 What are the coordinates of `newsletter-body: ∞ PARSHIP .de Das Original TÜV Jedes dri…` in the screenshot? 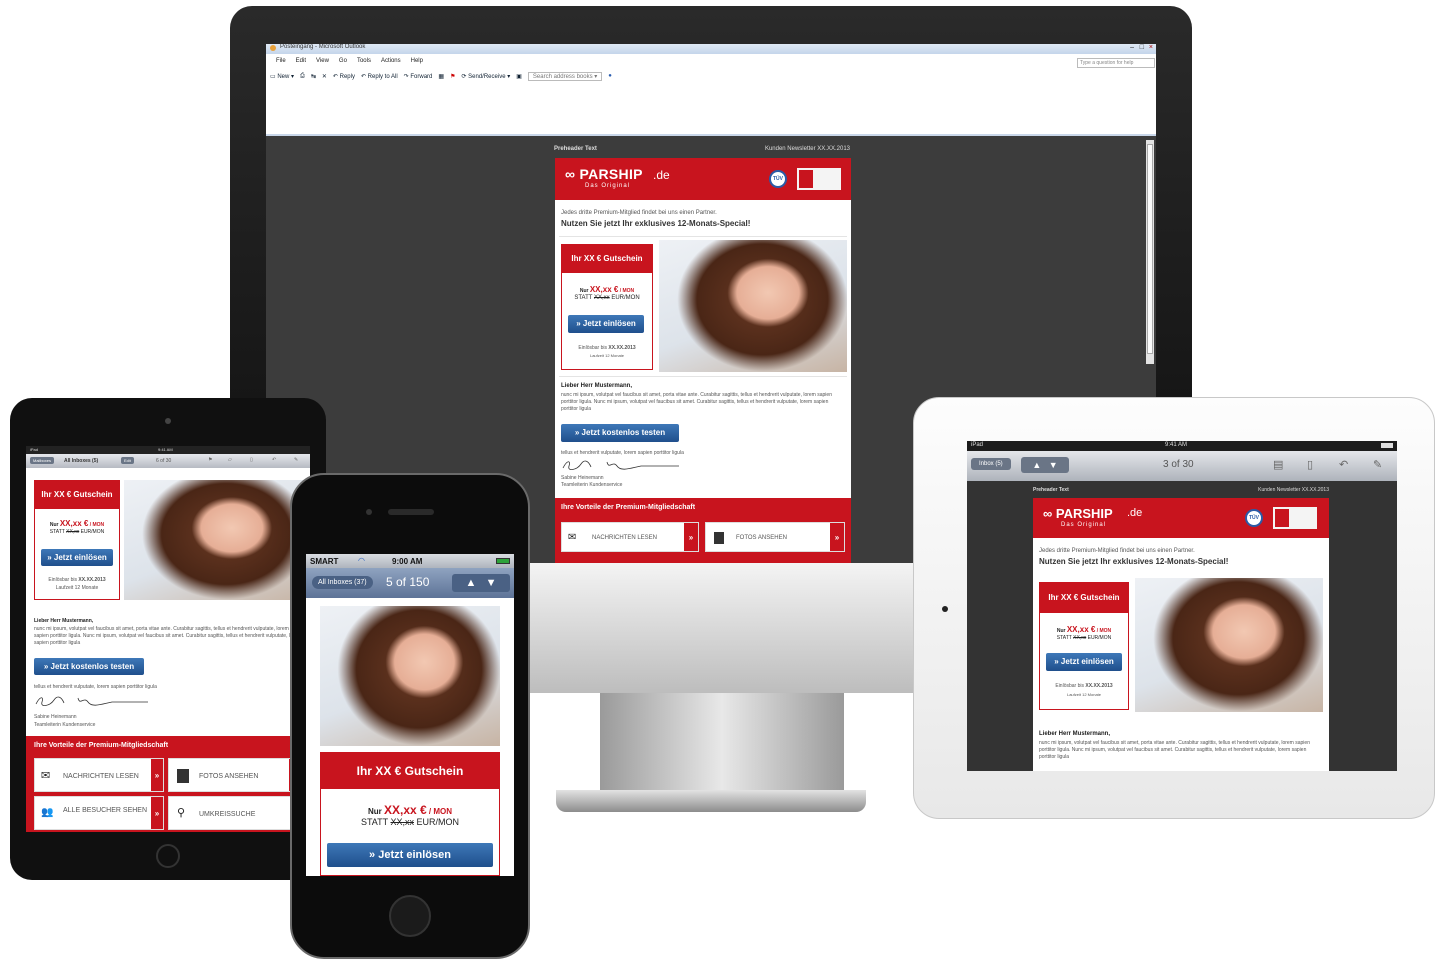 It's located at (1181, 634).